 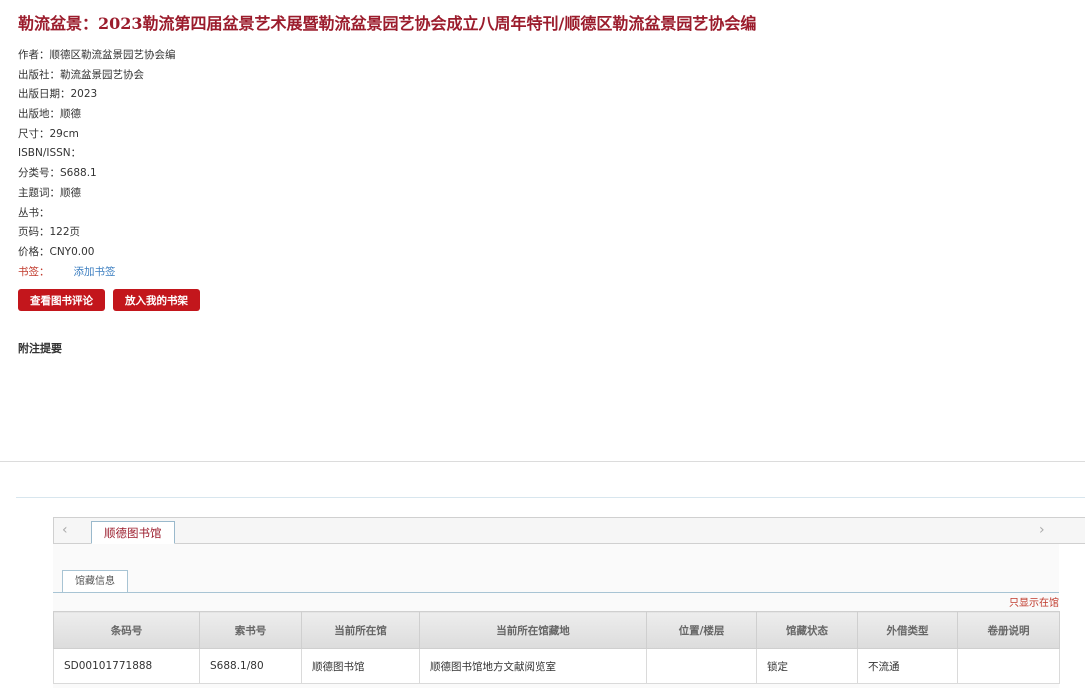 What do you see at coordinates (65, 530) in the screenshot?
I see `chevron-left-icon: ‹` at bounding box center [65, 530].